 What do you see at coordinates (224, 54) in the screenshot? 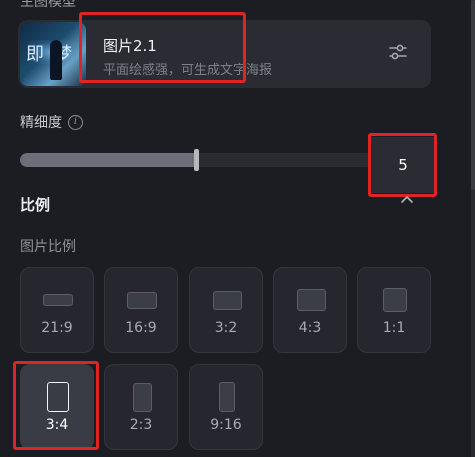
I see `model-selector-card: 即梦 图片2.1 平面绘感强，可生成文字海报` at bounding box center [224, 54].